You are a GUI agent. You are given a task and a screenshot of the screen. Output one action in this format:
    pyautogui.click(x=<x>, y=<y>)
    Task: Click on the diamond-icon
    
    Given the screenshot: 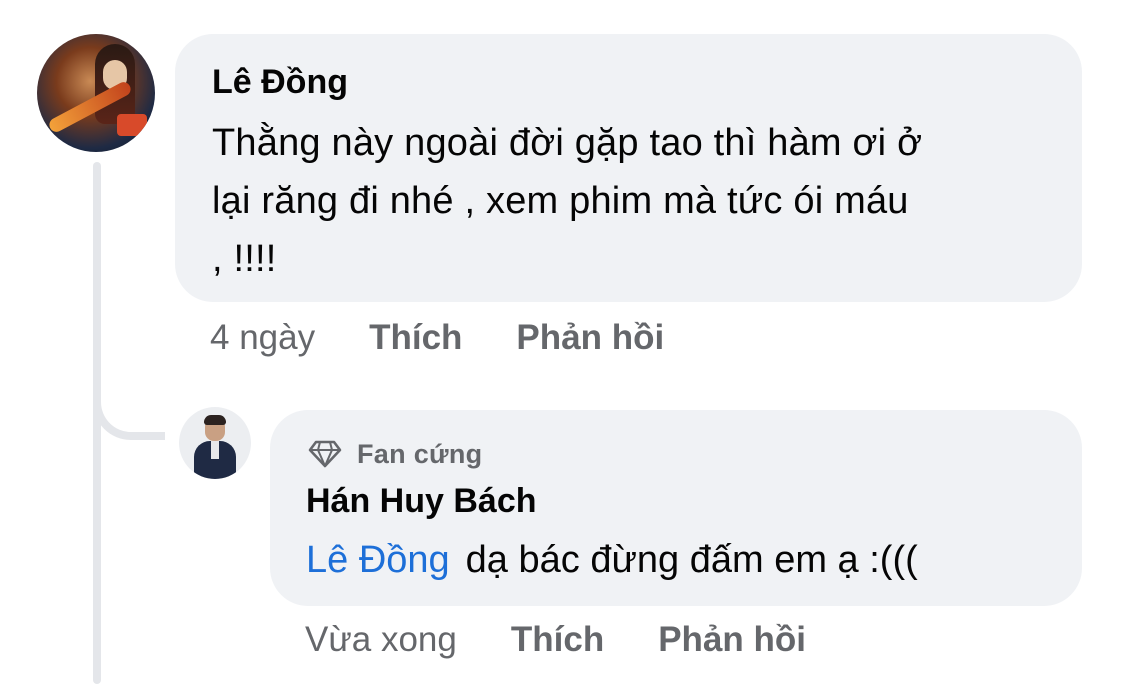 What is the action you would take?
    pyautogui.click(x=325, y=454)
    